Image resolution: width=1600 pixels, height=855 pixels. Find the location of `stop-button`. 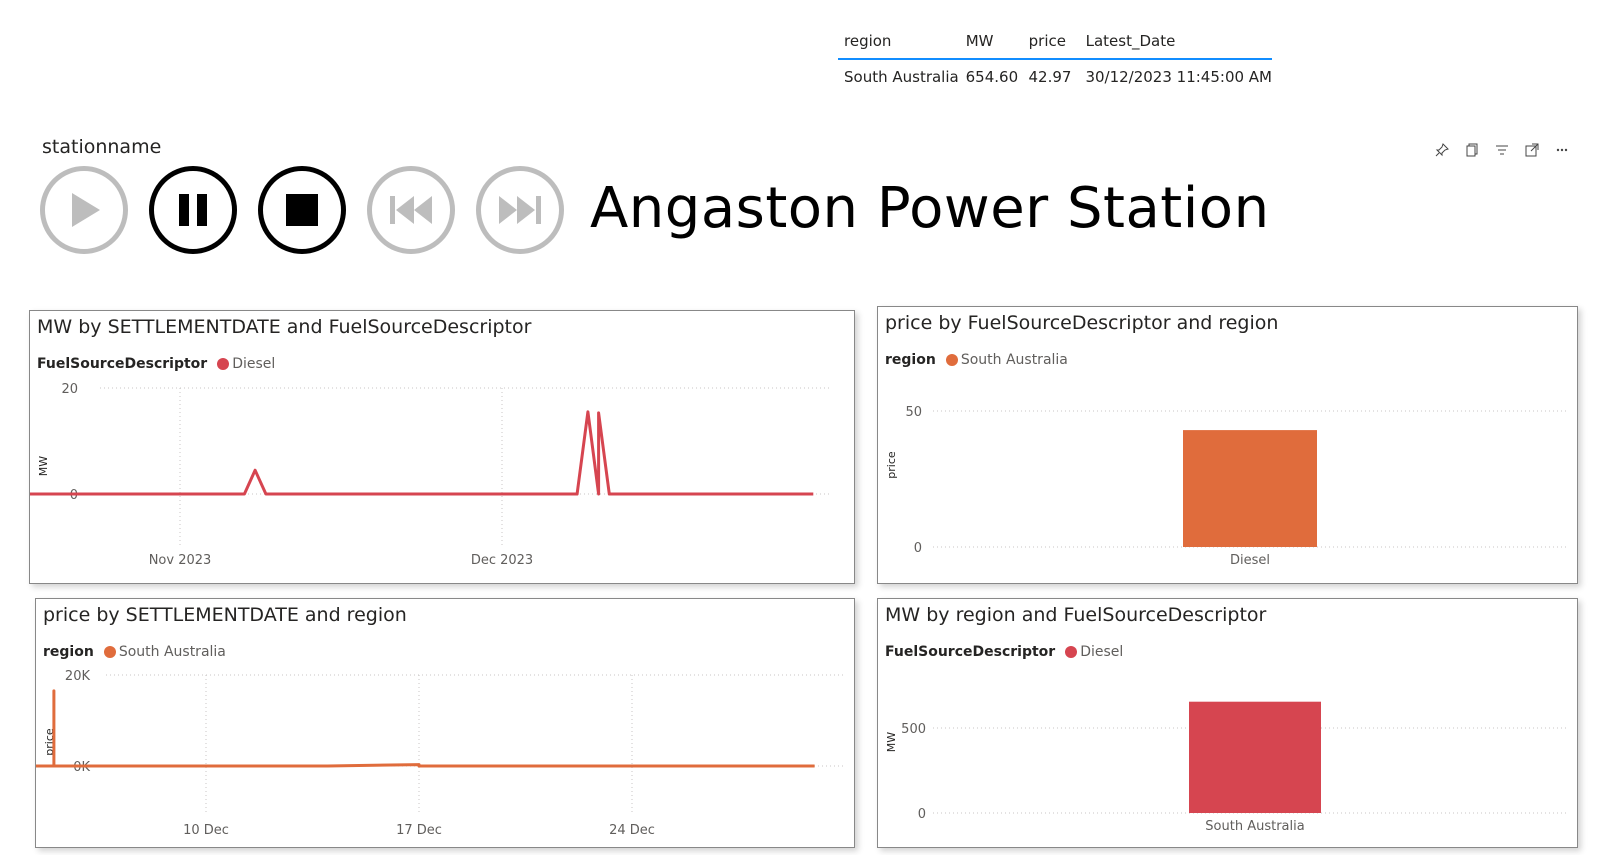

stop-button is located at coordinates (302, 210).